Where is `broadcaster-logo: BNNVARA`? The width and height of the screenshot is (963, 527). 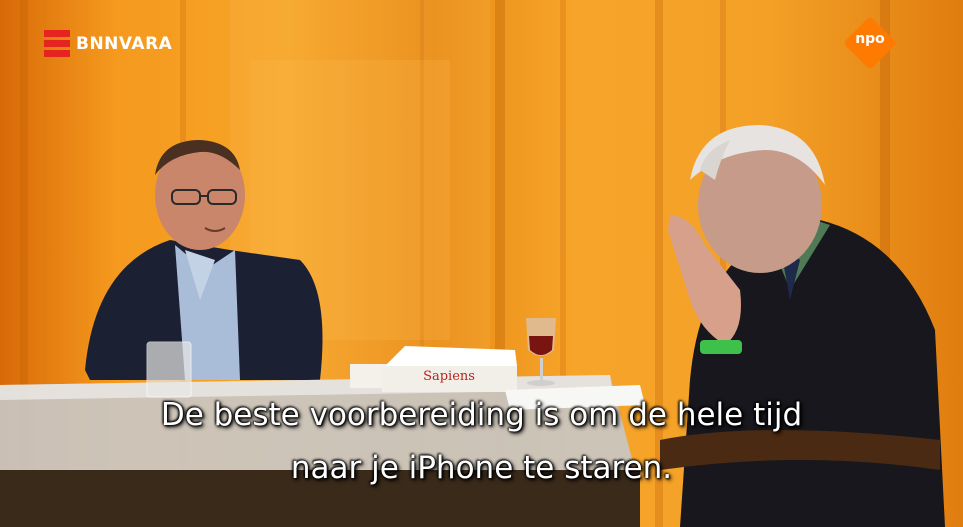
broadcaster-logo: BNNVARA is located at coordinates (108, 43).